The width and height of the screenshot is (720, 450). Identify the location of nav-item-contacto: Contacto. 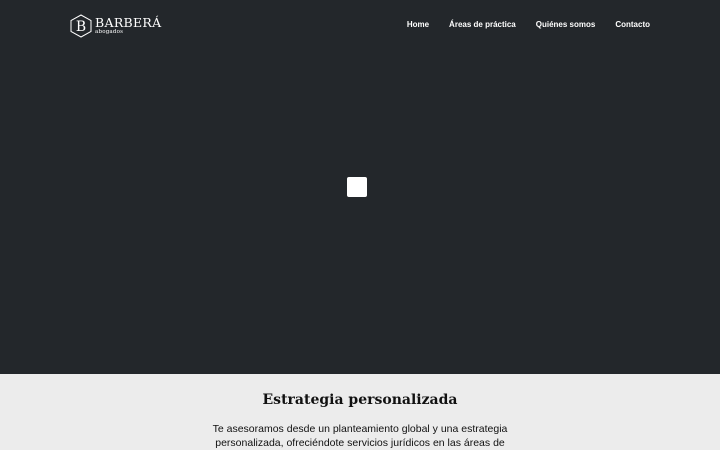
(632, 25).